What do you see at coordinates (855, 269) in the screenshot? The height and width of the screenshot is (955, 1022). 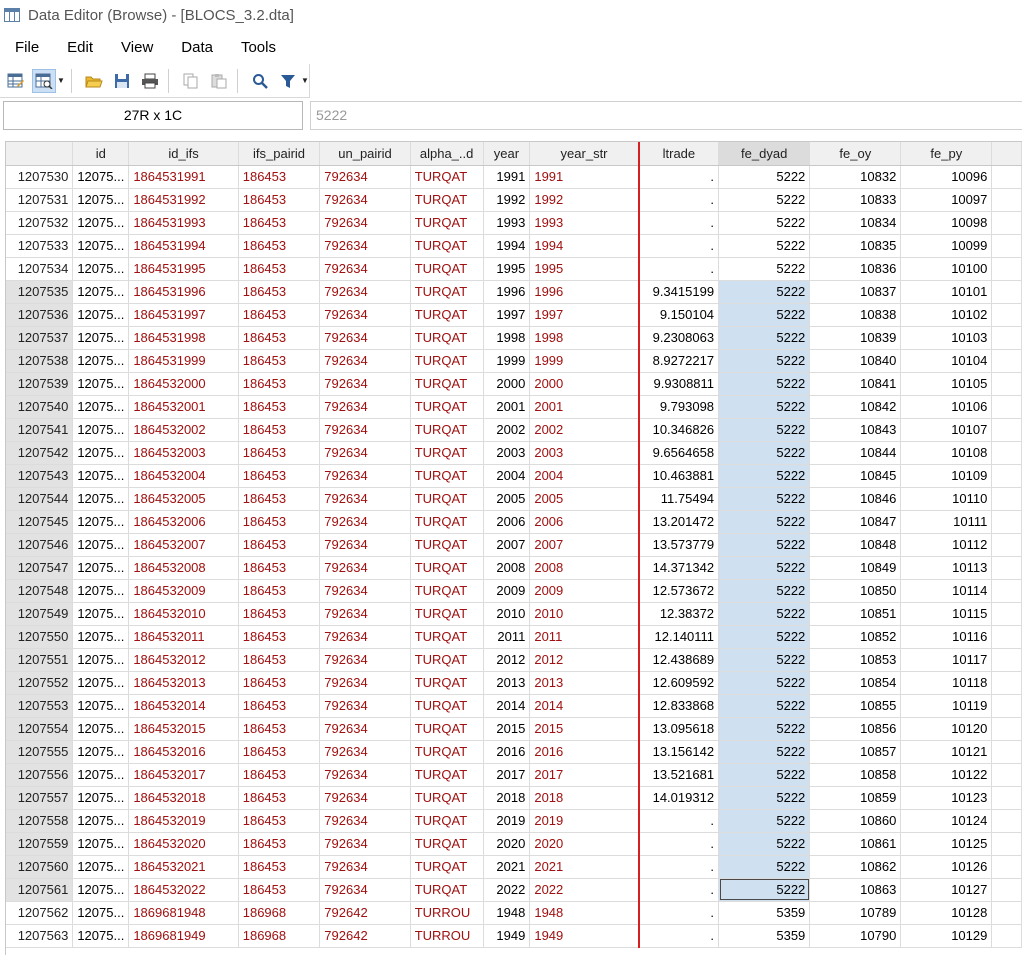 I see `cell-fe-oy: 10836` at bounding box center [855, 269].